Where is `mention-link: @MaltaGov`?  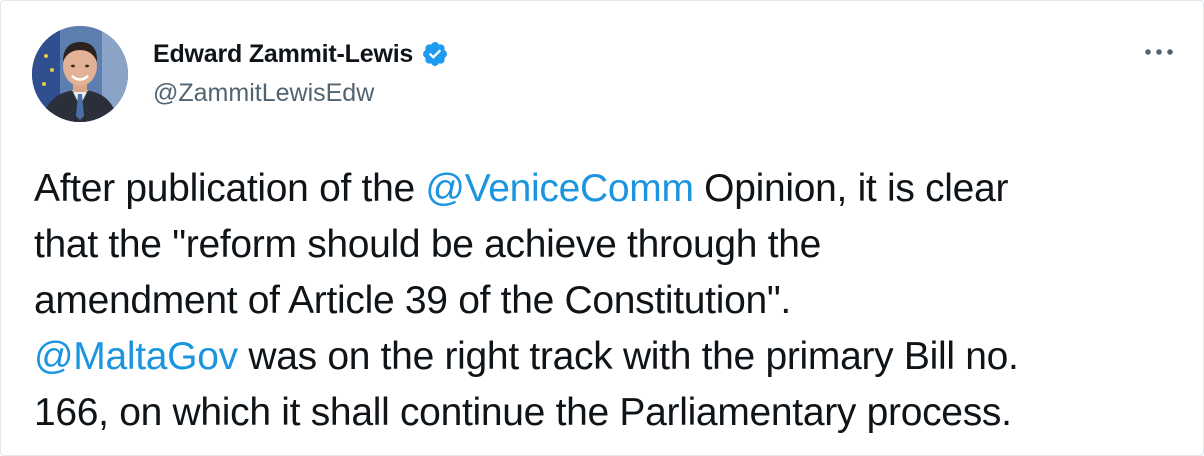 mention-link: @MaltaGov is located at coordinates (136, 356).